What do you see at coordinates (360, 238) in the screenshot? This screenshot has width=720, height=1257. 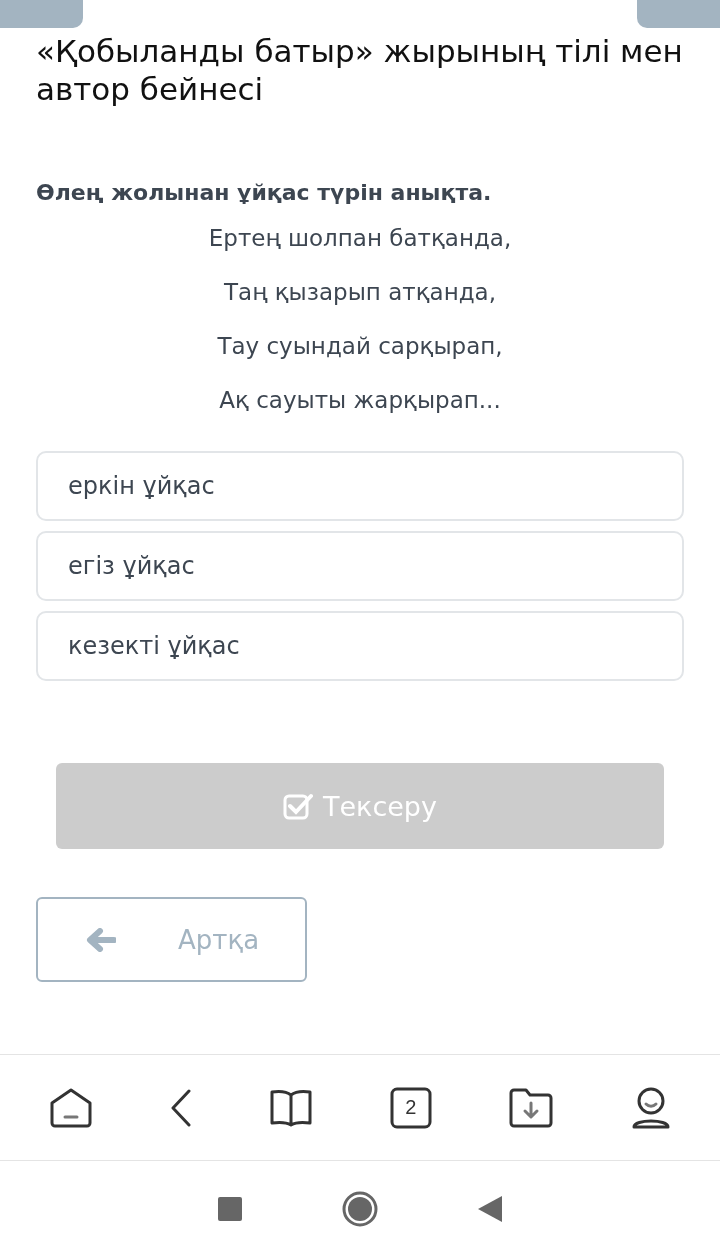 I see `poem-line: Ертең шолпан батқанда,` at bounding box center [360, 238].